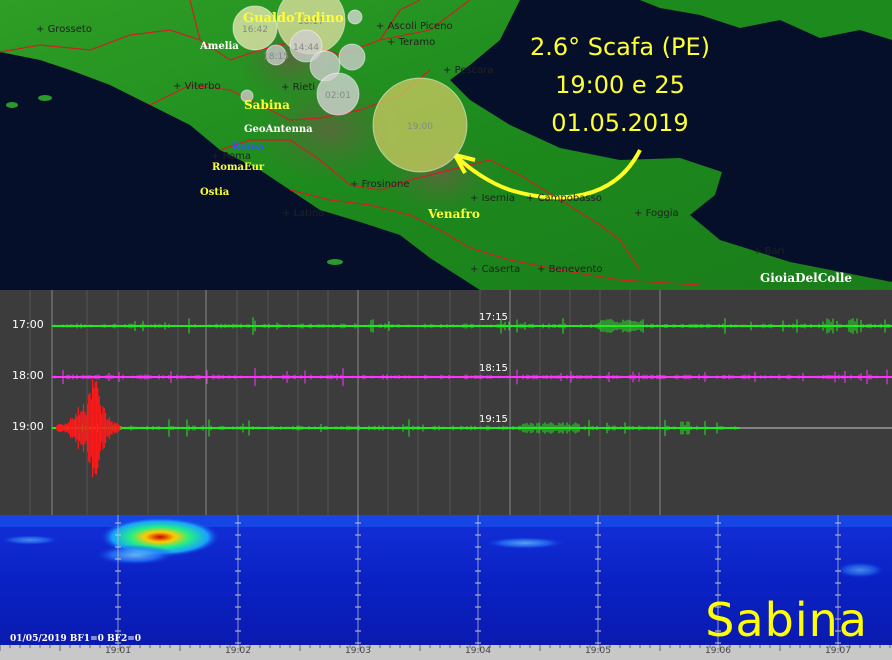 This screenshot has width=892, height=660. What do you see at coordinates (28, 426) in the screenshot?
I see `trace-hour-label: 19:00` at bounding box center [28, 426].